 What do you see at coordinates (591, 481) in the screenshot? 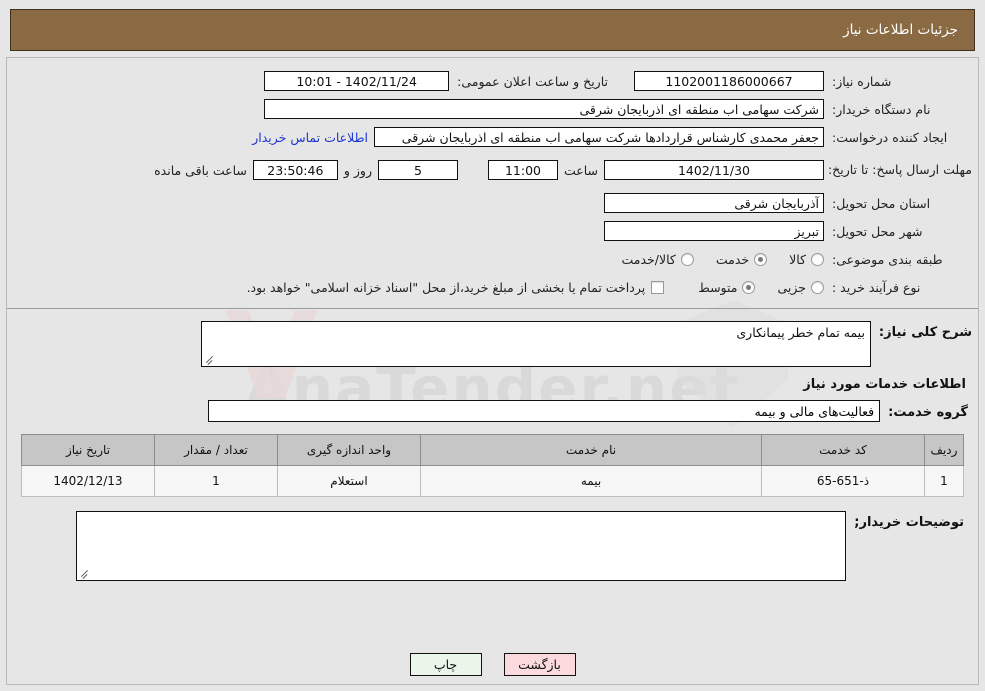
I see `cell-service-name: بیمه` at bounding box center [591, 481].